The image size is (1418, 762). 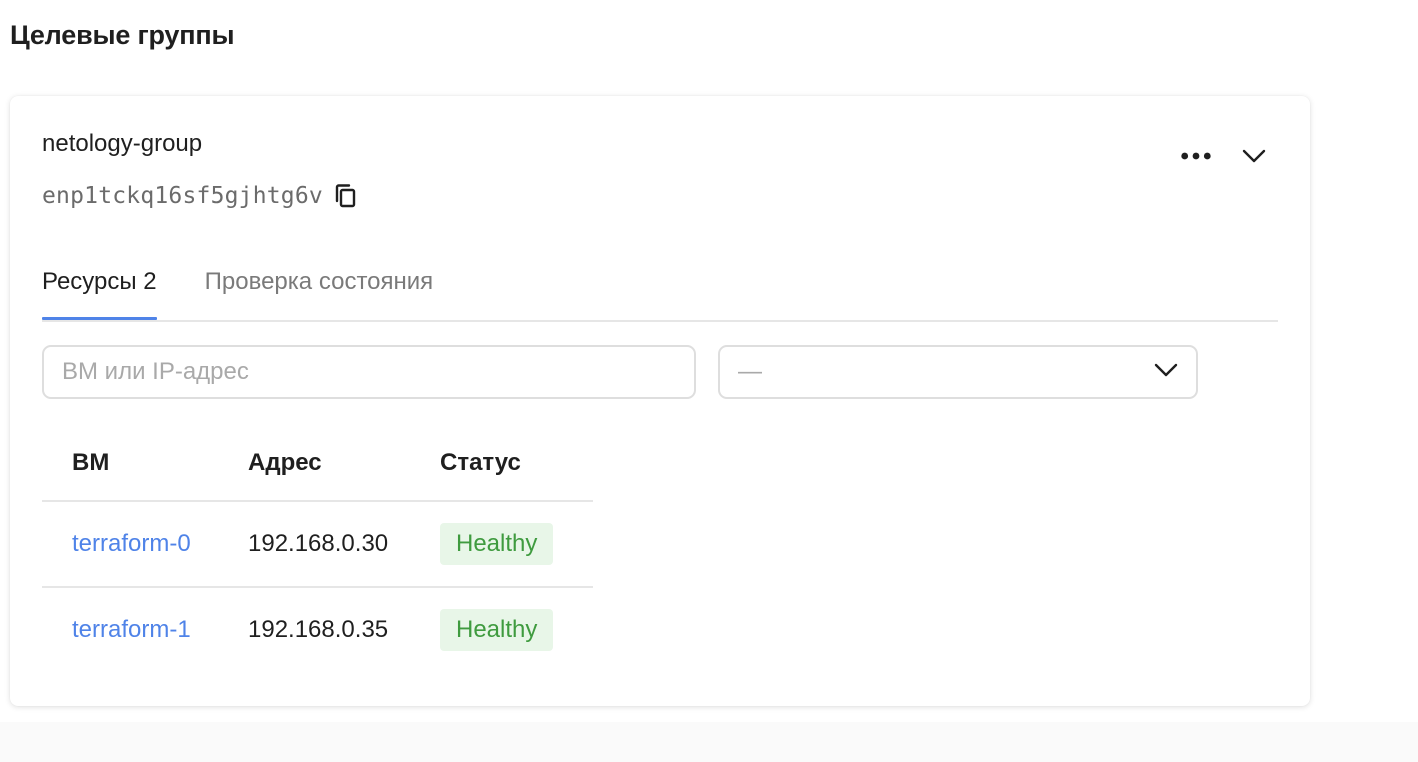 What do you see at coordinates (660, 290) in the screenshot?
I see `tabs: Ресурсы 2 Проверка состояния` at bounding box center [660, 290].